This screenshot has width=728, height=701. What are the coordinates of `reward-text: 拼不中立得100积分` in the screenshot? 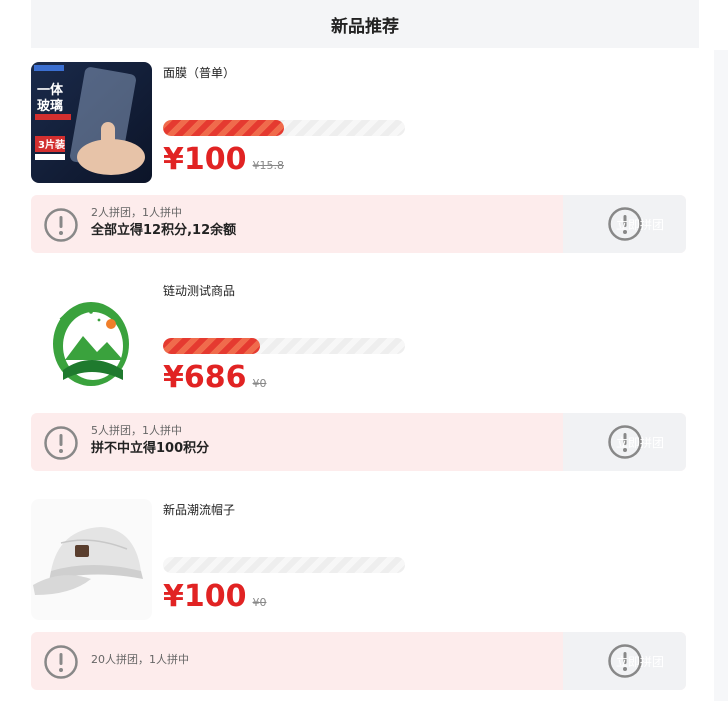 It's located at (150, 448).